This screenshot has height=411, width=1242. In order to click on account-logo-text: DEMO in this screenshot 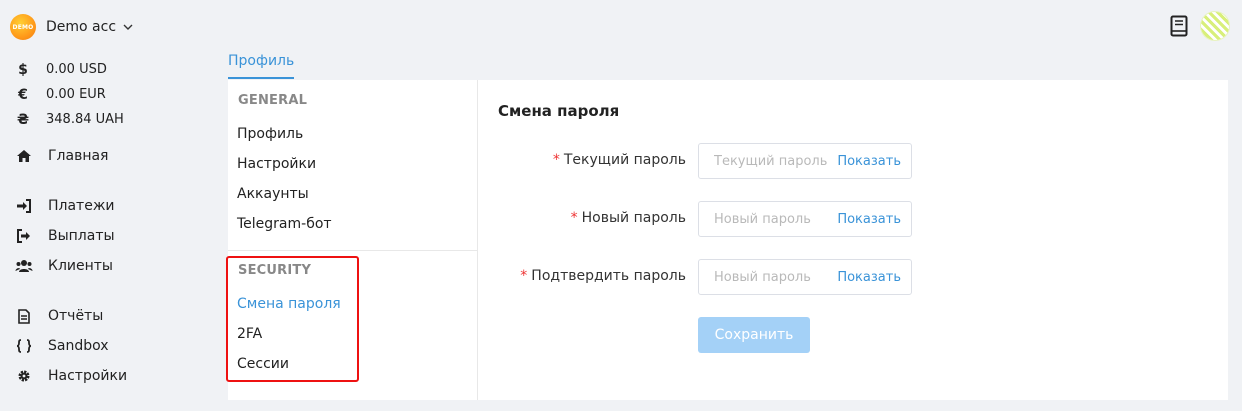, I will do `click(23, 27)`.